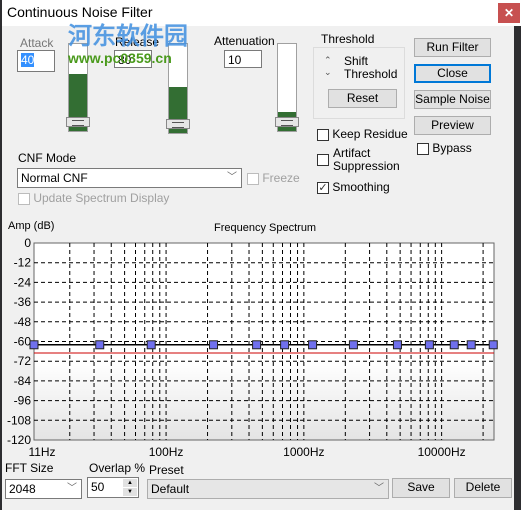 The height and width of the screenshot is (510, 521). I want to click on x-tick-label: 10000Hz, so click(442, 452).